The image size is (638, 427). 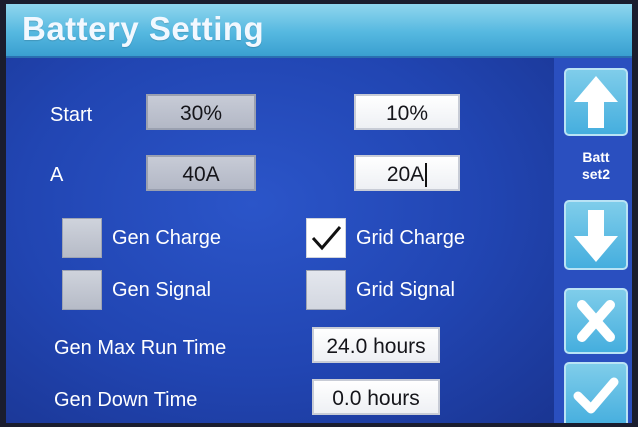 I want to click on gen-charge-checkbox, so click(x=82, y=238).